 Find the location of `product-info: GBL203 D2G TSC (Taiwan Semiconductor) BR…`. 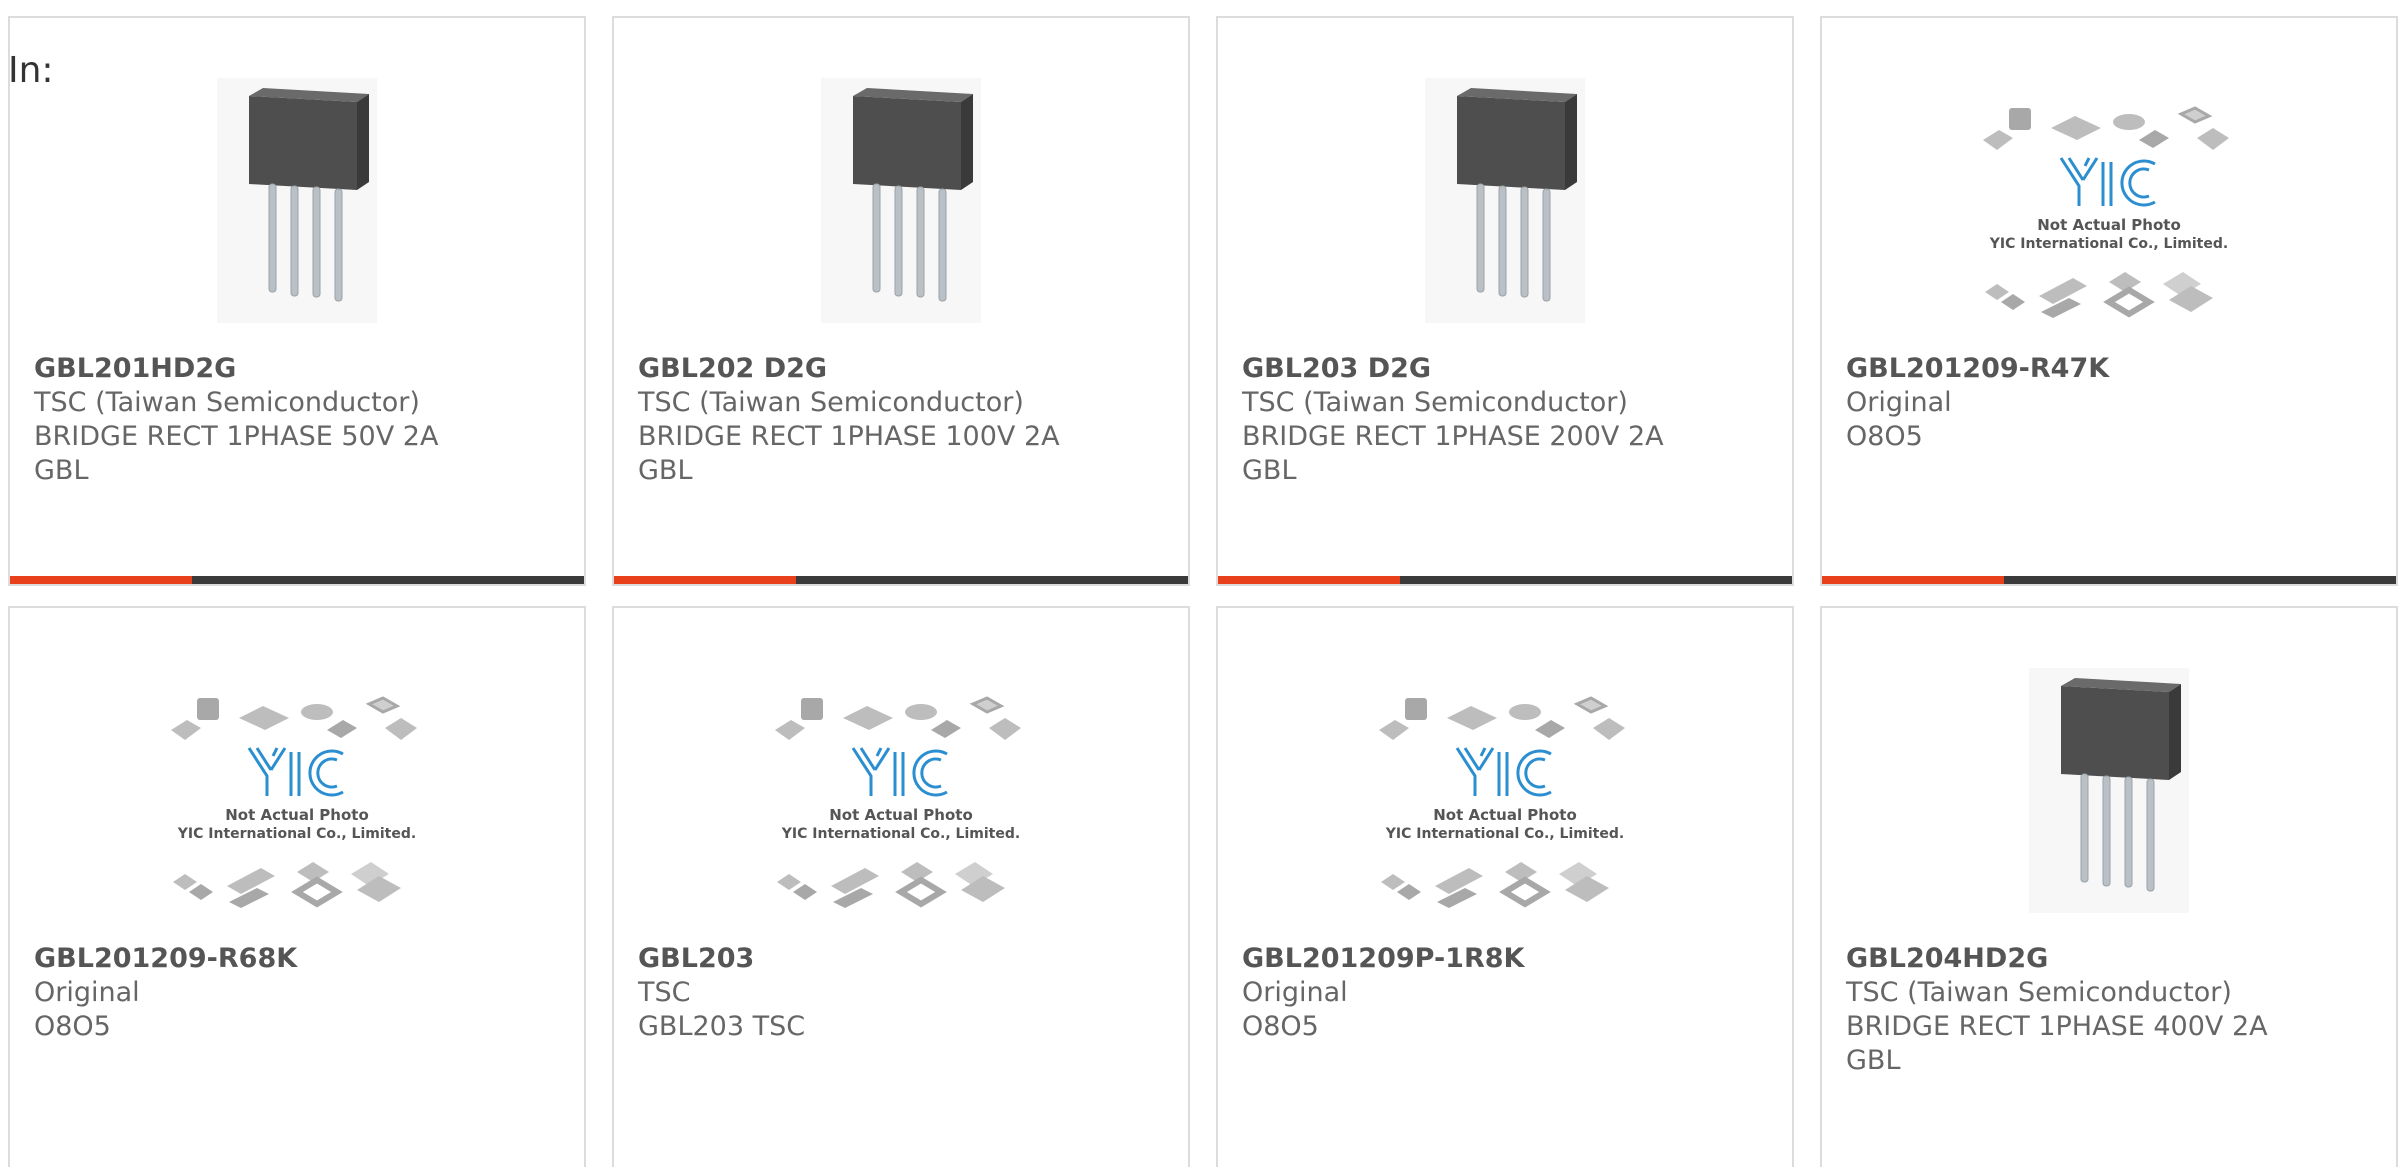

product-info: GBL203 D2G TSC (Taiwan Semiconductor) BR… is located at coordinates (1512, 420).